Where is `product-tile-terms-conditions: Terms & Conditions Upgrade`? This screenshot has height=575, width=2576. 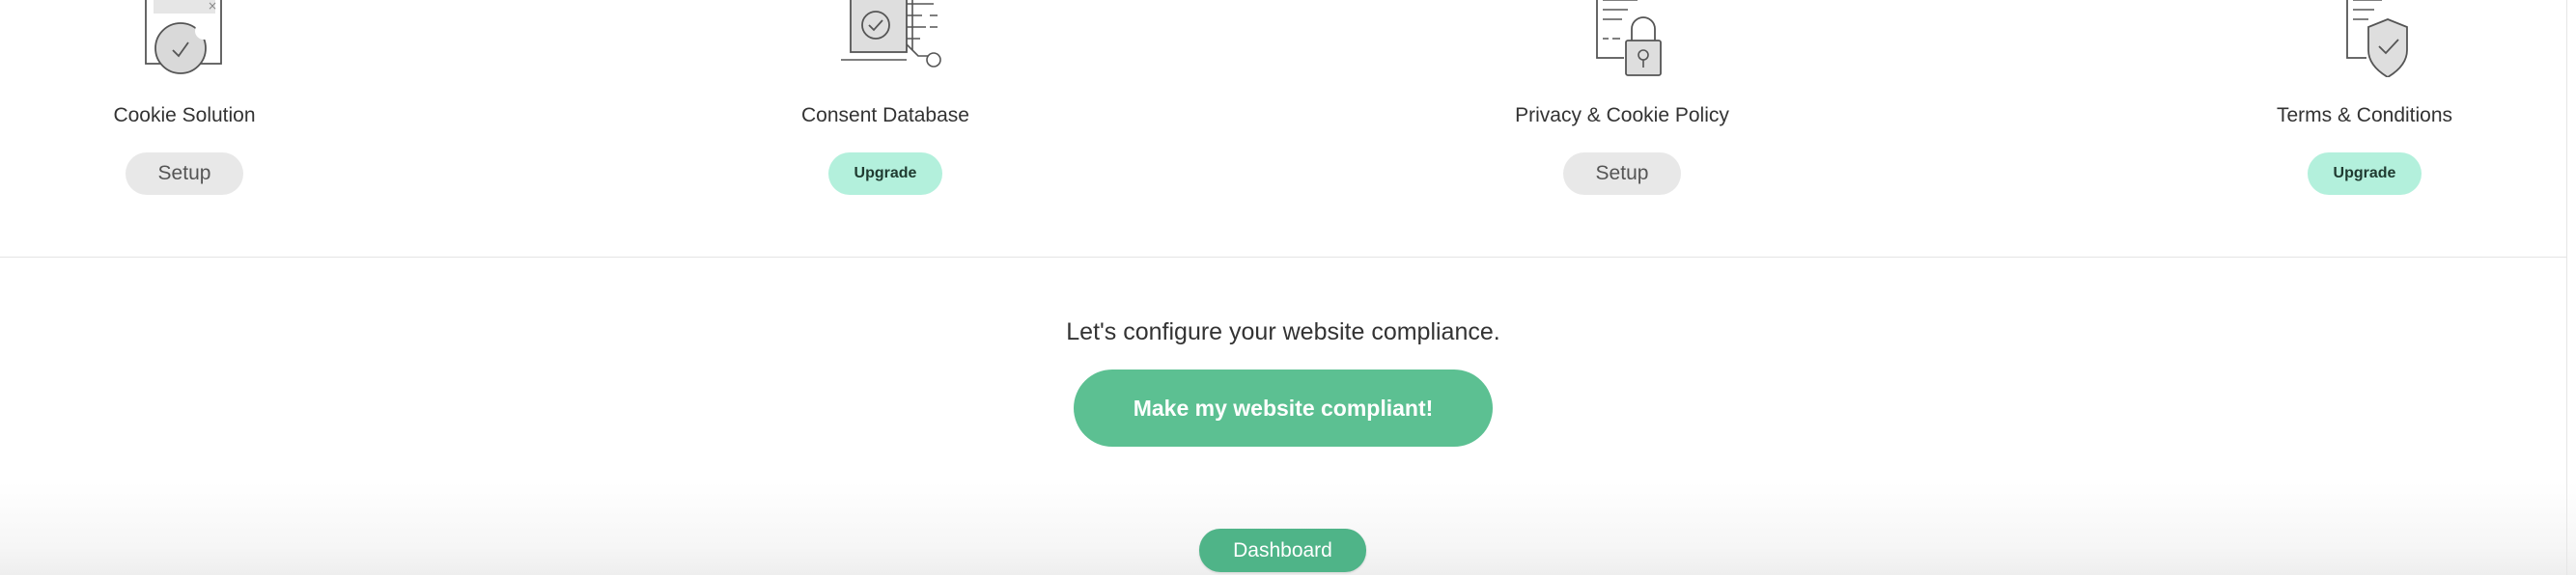
product-tile-terms-conditions: Terms & Conditions Upgrade is located at coordinates (2365, 98).